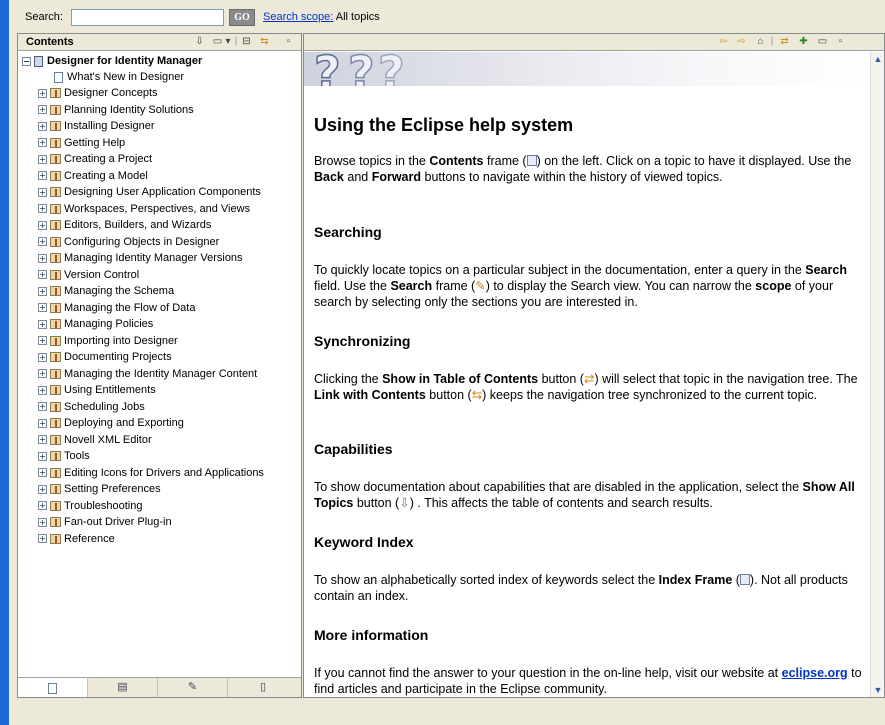  Describe the element at coordinates (112, 61) in the screenshot. I see `tree-root: − Designer for Identity Manager` at that location.